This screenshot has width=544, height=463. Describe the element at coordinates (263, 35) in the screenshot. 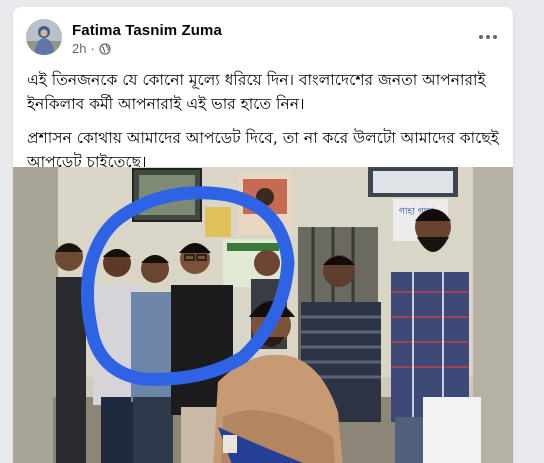

I see `post-header: Fatima Tasnim Zuma 2h ·` at that location.